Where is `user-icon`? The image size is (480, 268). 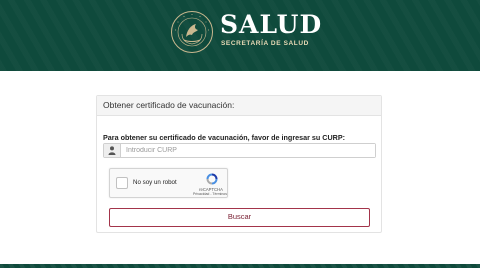
user-icon is located at coordinates (112, 150).